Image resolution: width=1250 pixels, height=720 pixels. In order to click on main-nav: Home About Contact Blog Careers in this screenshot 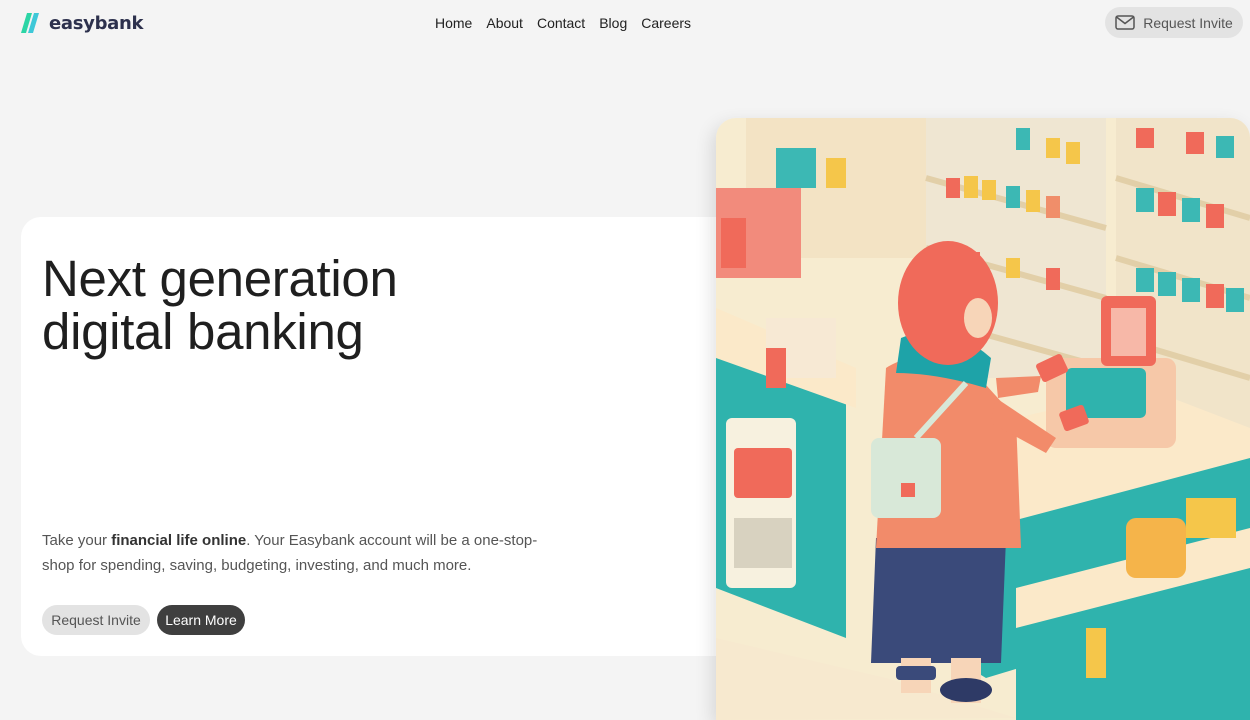, I will do `click(570, 23)`.